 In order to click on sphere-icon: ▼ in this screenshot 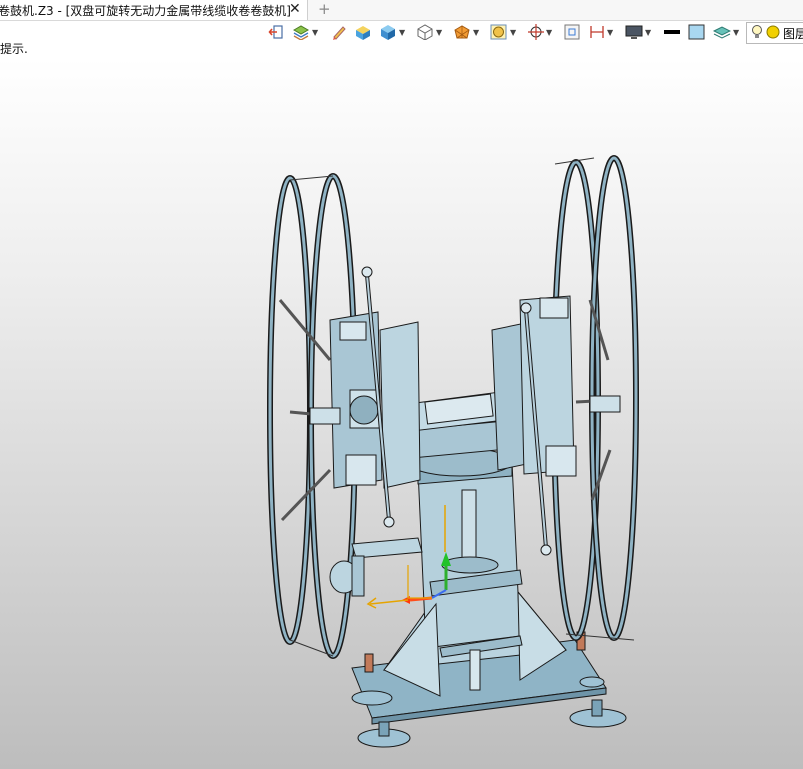, I will do `click(466, 32)`.